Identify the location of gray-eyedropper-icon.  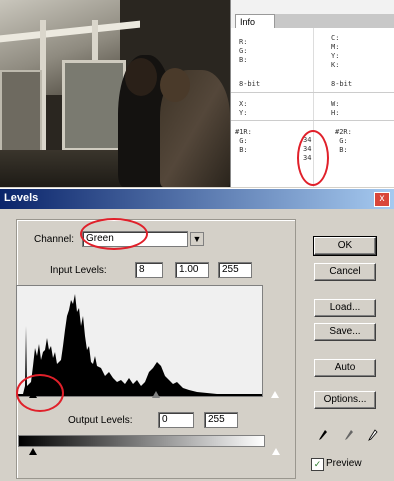
(349, 435).